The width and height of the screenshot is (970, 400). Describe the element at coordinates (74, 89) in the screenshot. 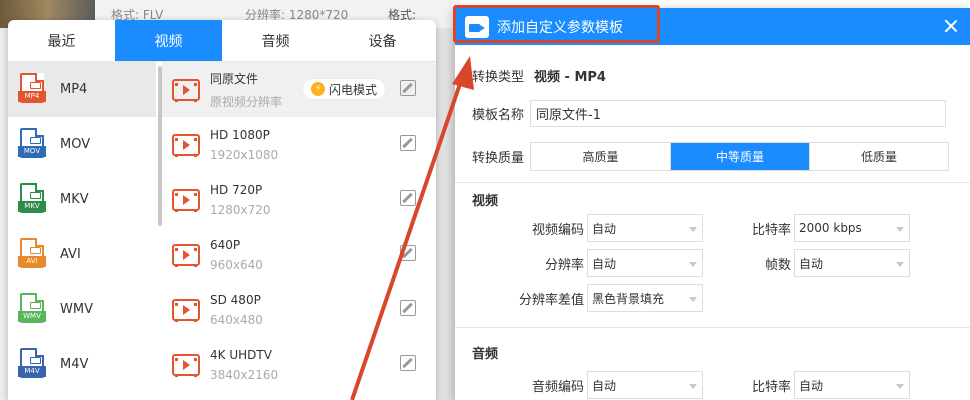

I see `format-name: MP4` at that location.